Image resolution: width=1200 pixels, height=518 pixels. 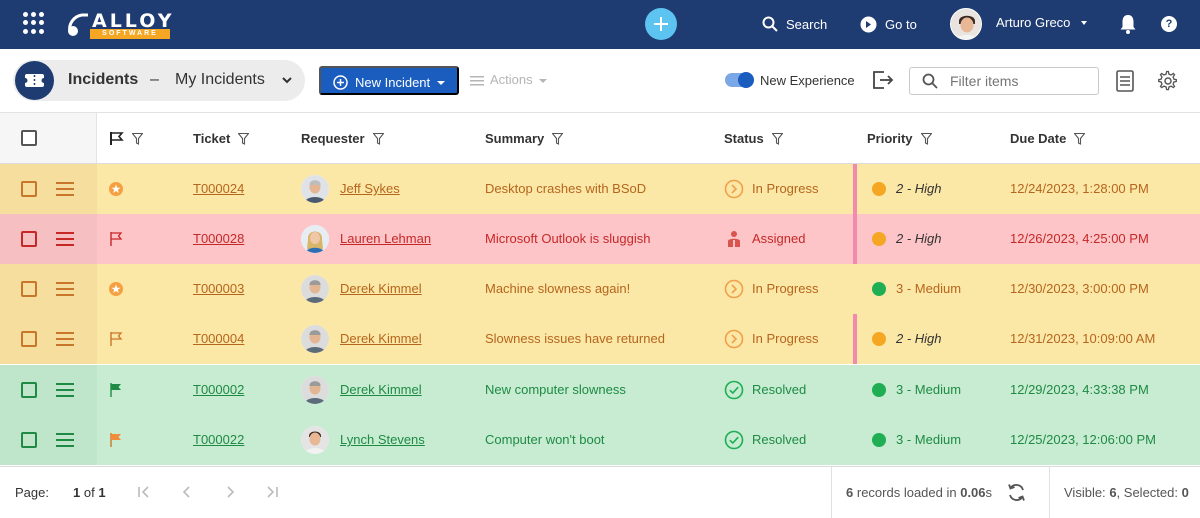 I want to click on column-header-summary: Summary, so click(x=524, y=138).